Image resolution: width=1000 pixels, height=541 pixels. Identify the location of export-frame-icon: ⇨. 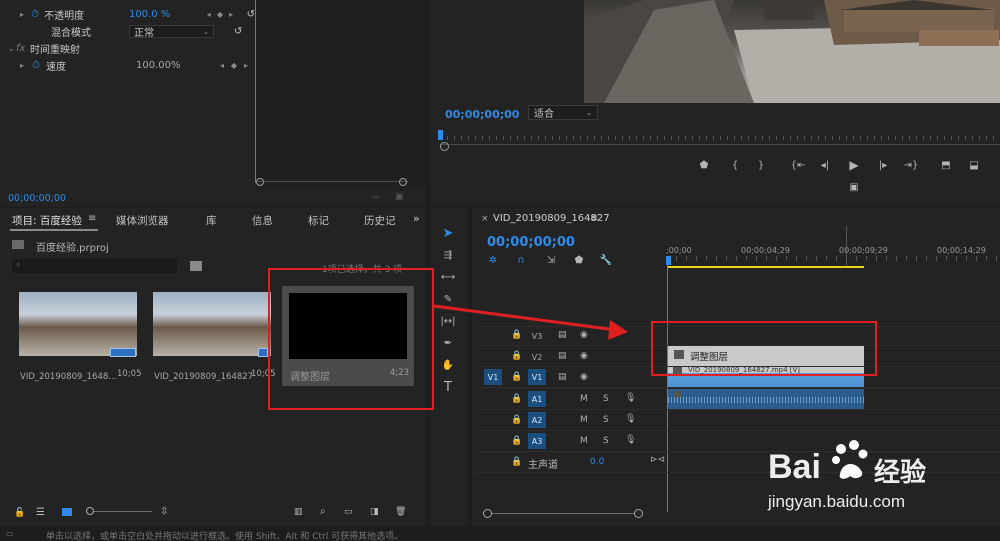
(376, 198).